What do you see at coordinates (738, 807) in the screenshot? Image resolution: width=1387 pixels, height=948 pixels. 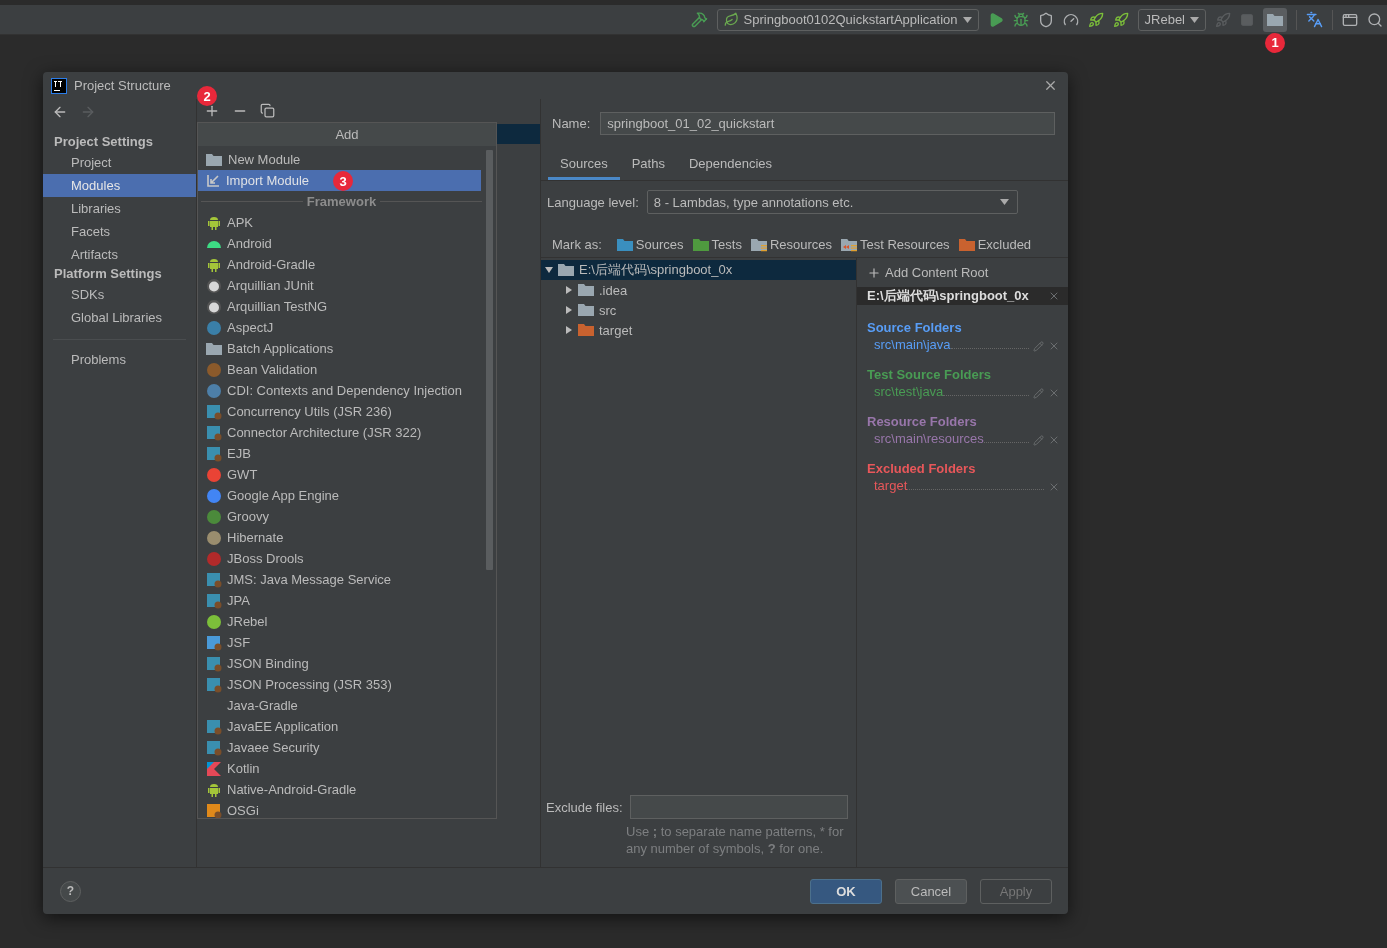 I see `exclude-files-field` at bounding box center [738, 807].